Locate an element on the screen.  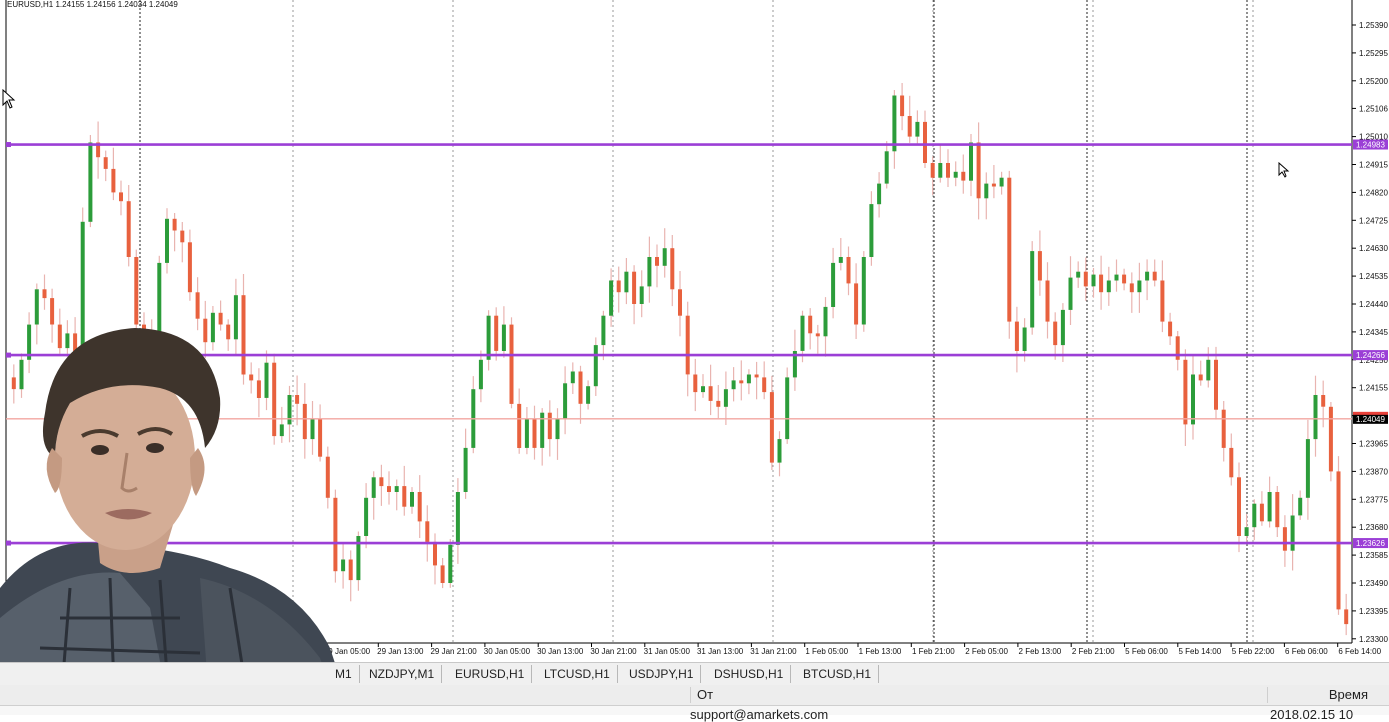
x-tick-label: 5 Feb 06:00 is located at coordinates (1146, 651).